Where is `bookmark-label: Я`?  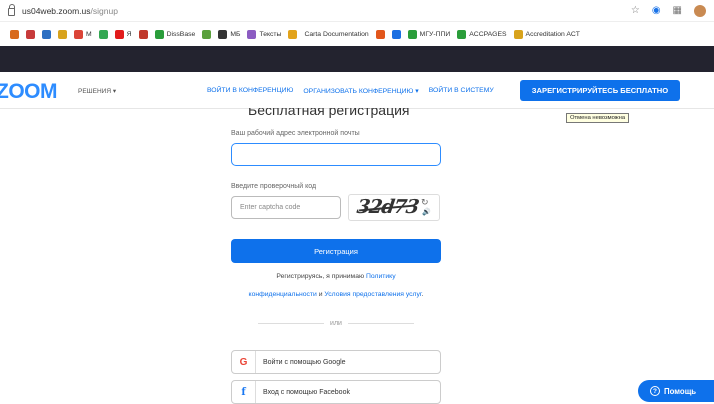
bookmark-label: Я is located at coordinates (129, 34).